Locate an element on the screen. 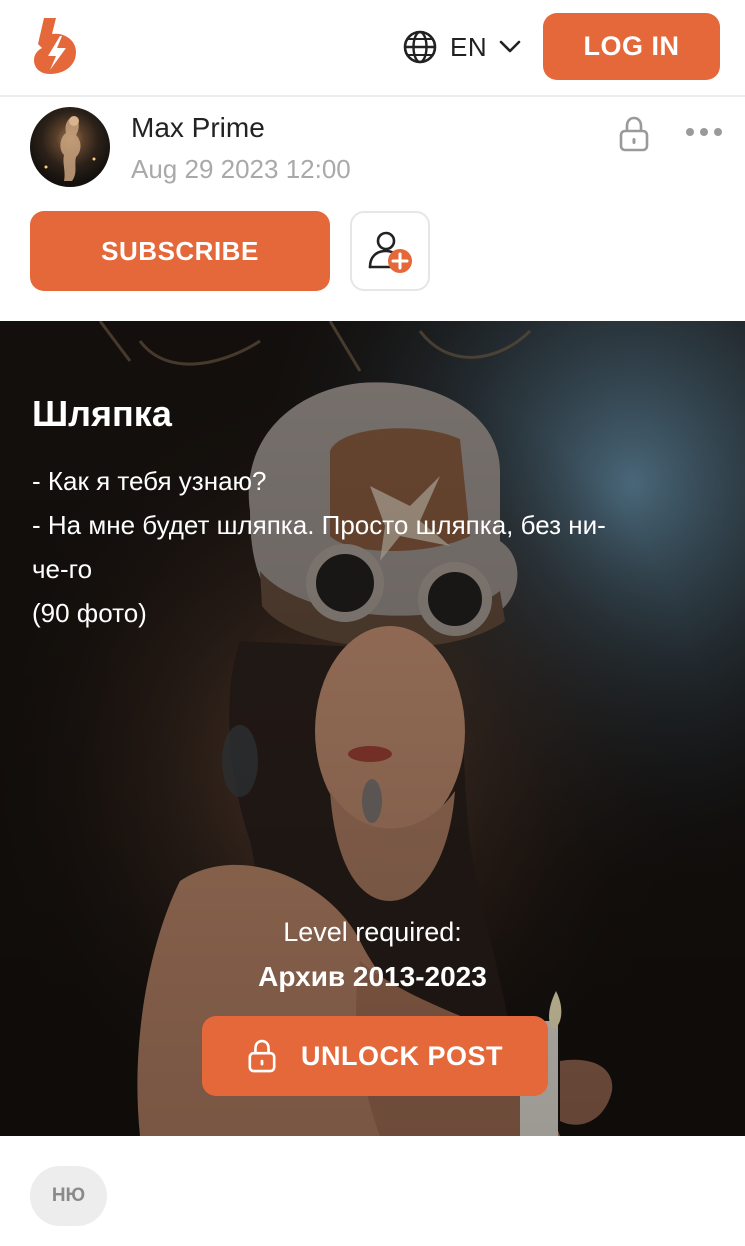  post-date: Aug 29 2023 12:00 is located at coordinates (241, 169).